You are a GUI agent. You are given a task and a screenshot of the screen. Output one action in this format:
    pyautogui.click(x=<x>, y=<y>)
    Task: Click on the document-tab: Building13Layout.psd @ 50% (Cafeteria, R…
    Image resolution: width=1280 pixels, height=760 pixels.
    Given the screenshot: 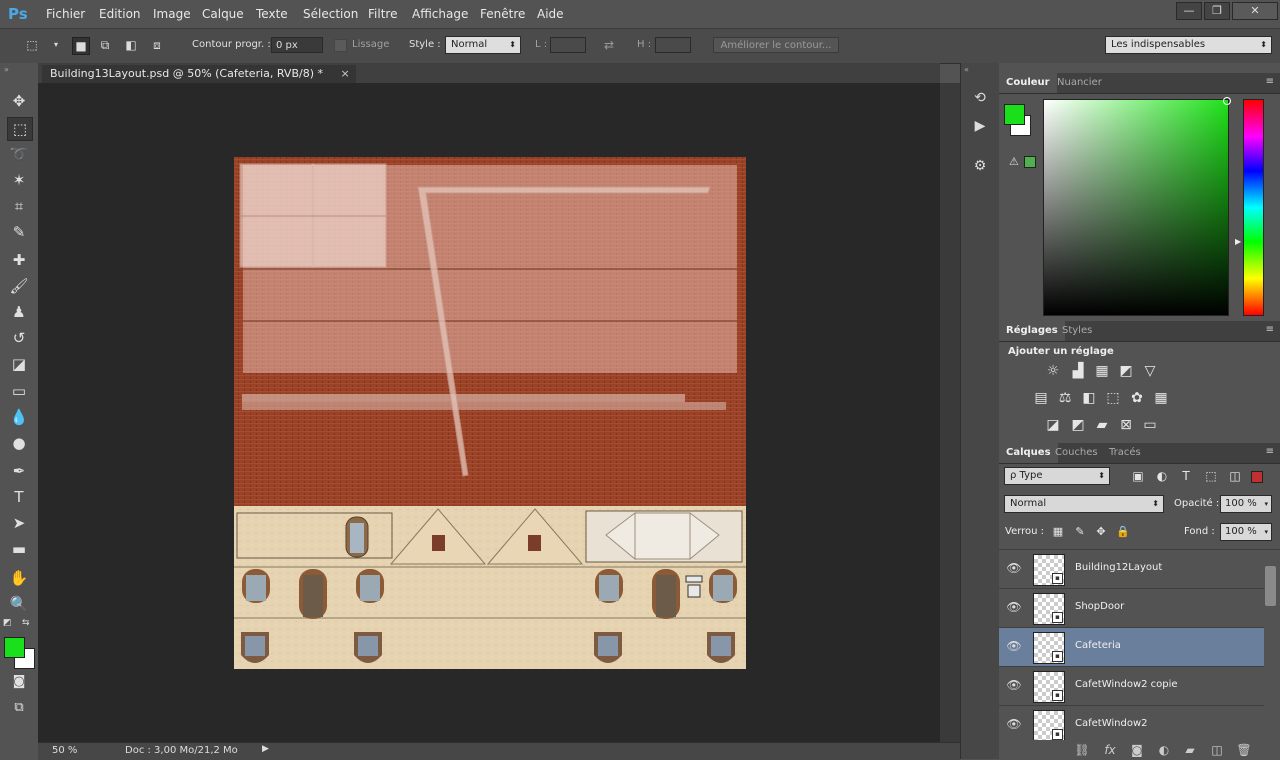 What is the action you would take?
    pyautogui.click(x=199, y=74)
    